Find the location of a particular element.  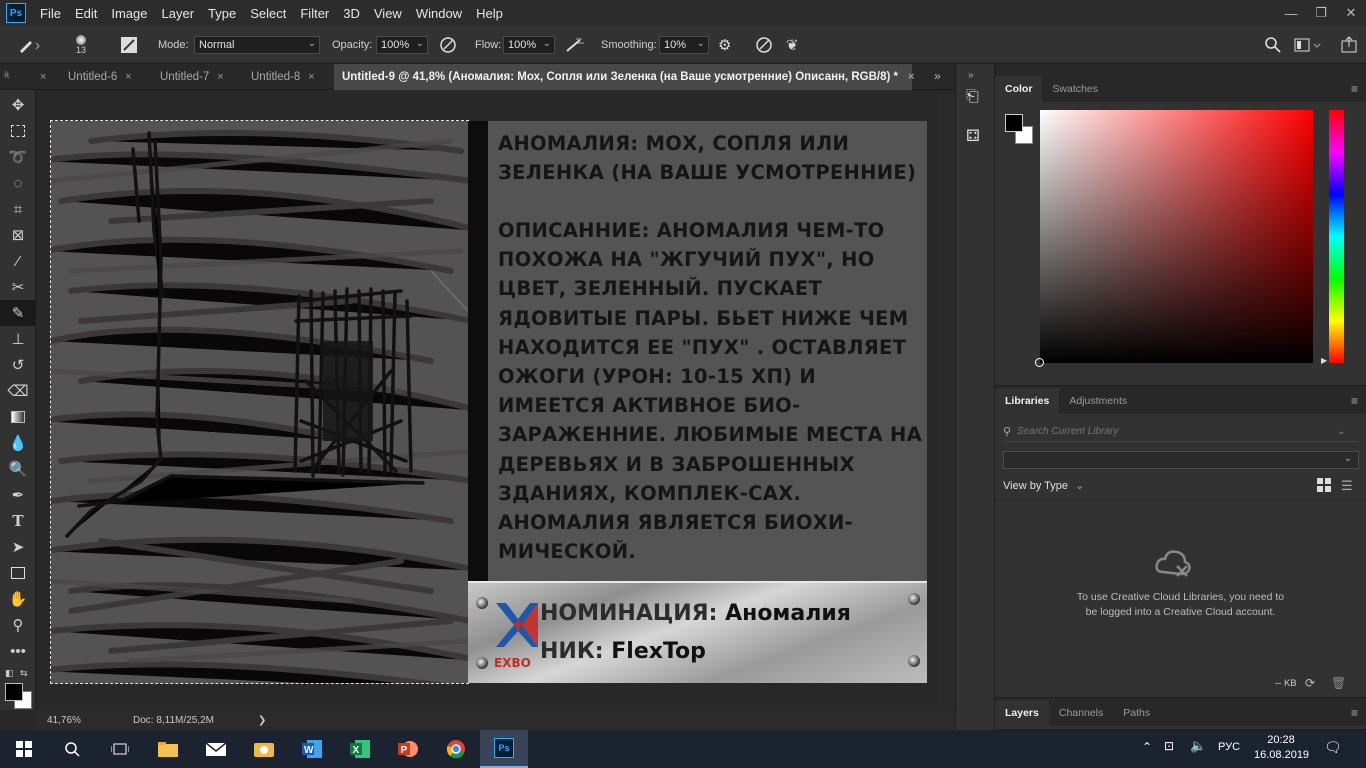

grid-view-icon is located at coordinates (1324, 485).